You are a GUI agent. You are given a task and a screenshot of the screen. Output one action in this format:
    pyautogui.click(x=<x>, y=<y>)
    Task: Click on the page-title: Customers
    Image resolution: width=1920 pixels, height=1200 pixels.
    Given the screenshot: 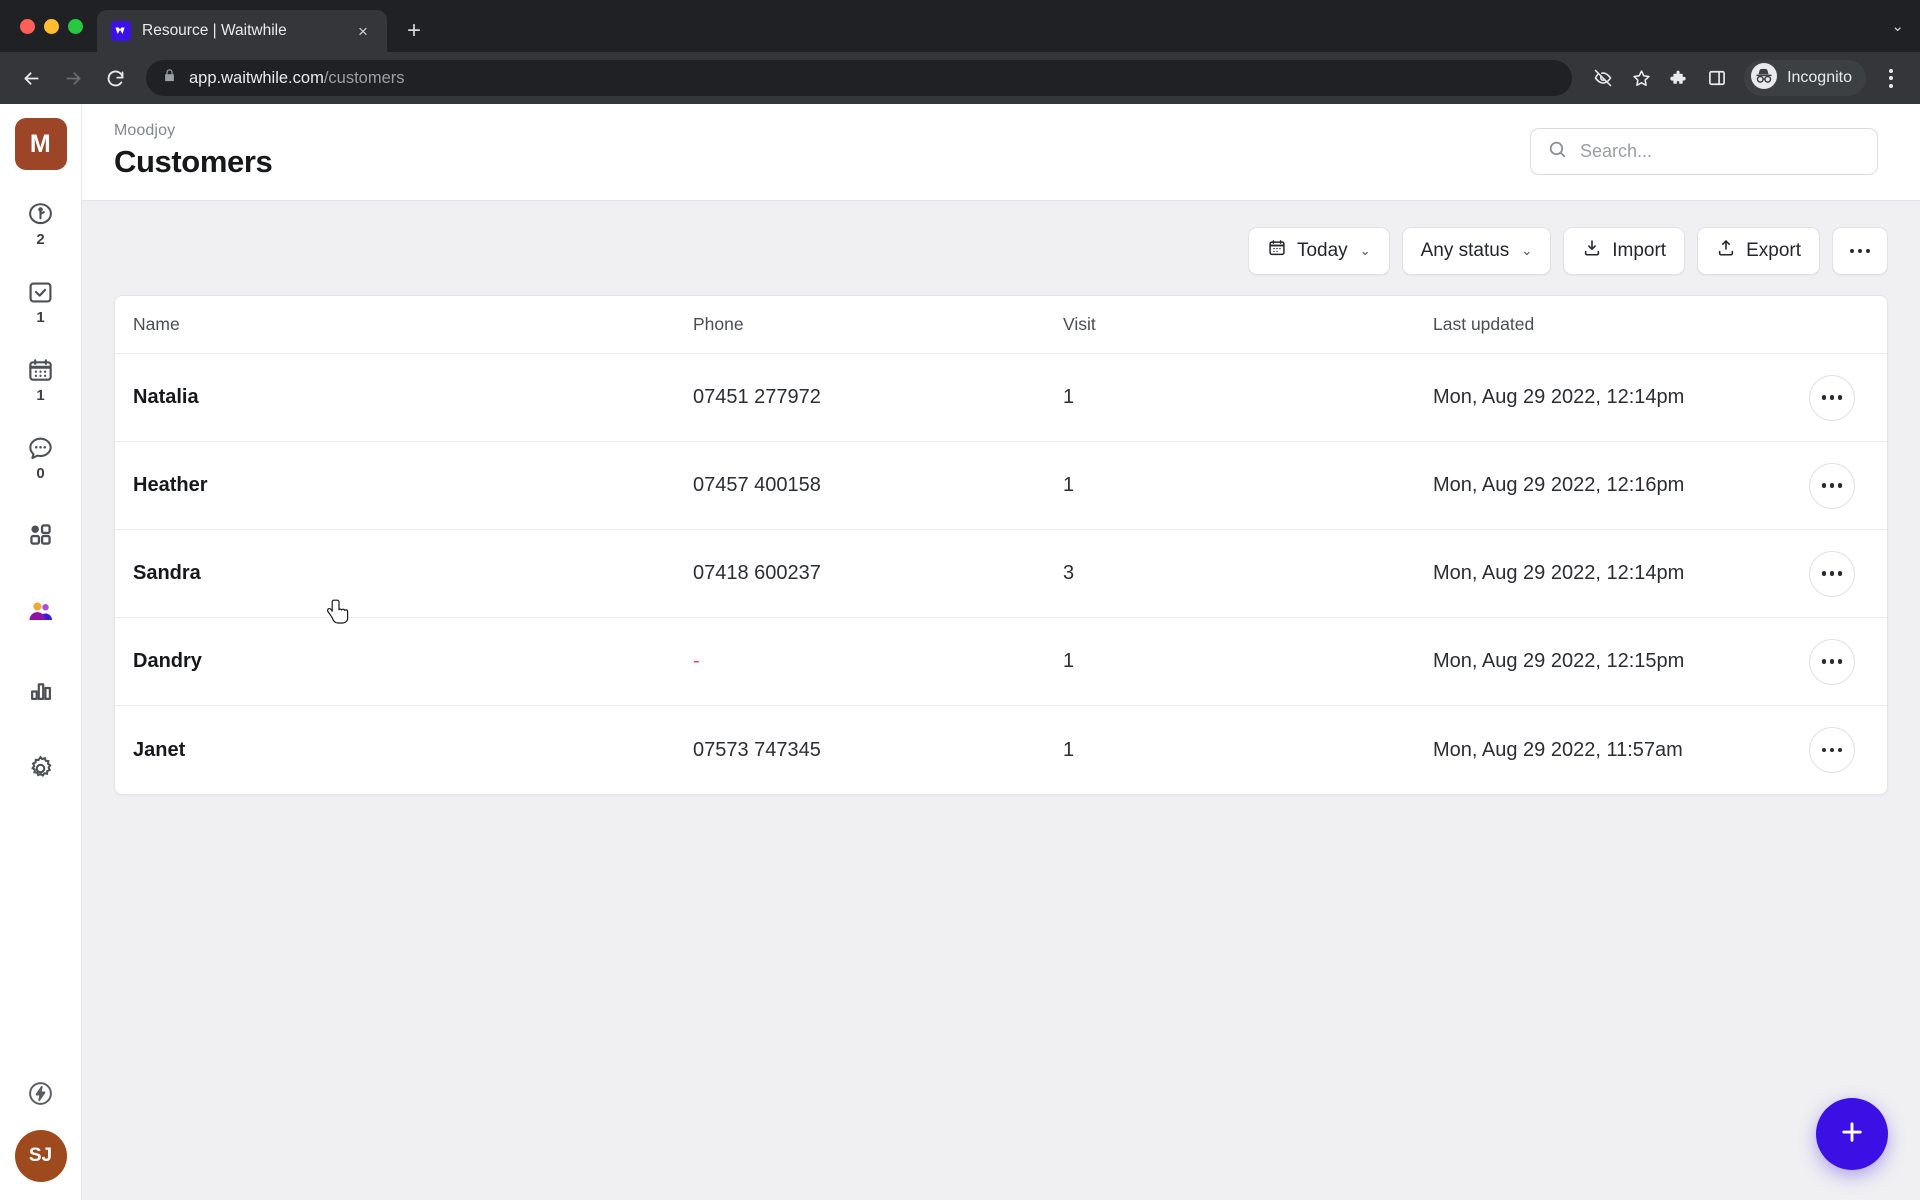 What is the action you would take?
    pyautogui.click(x=193, y=161)
    